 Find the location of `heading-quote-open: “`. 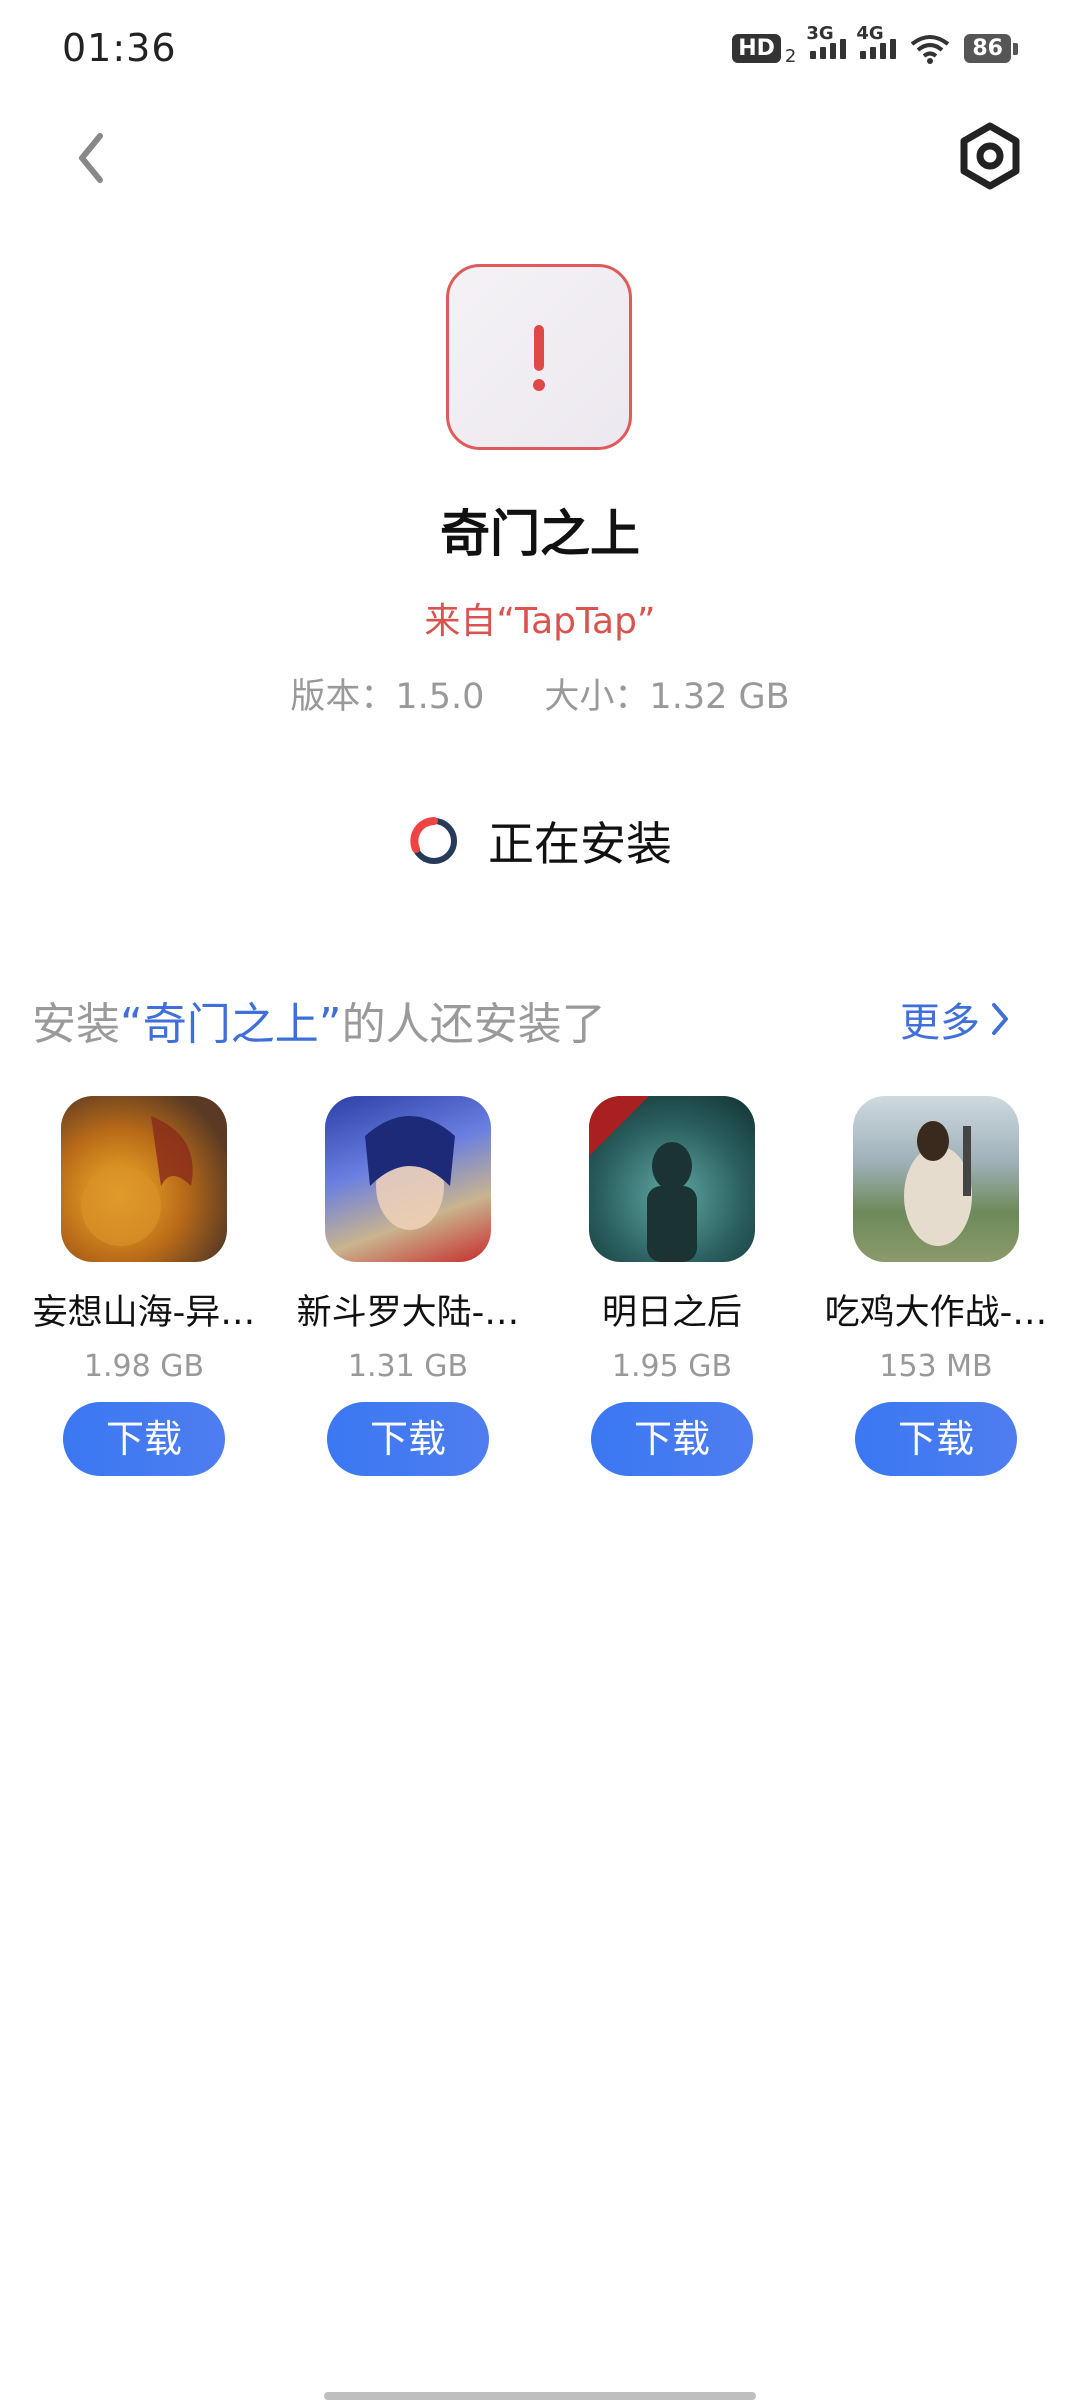

heading-quote-open: “ is located at coordinates (131, 1024).